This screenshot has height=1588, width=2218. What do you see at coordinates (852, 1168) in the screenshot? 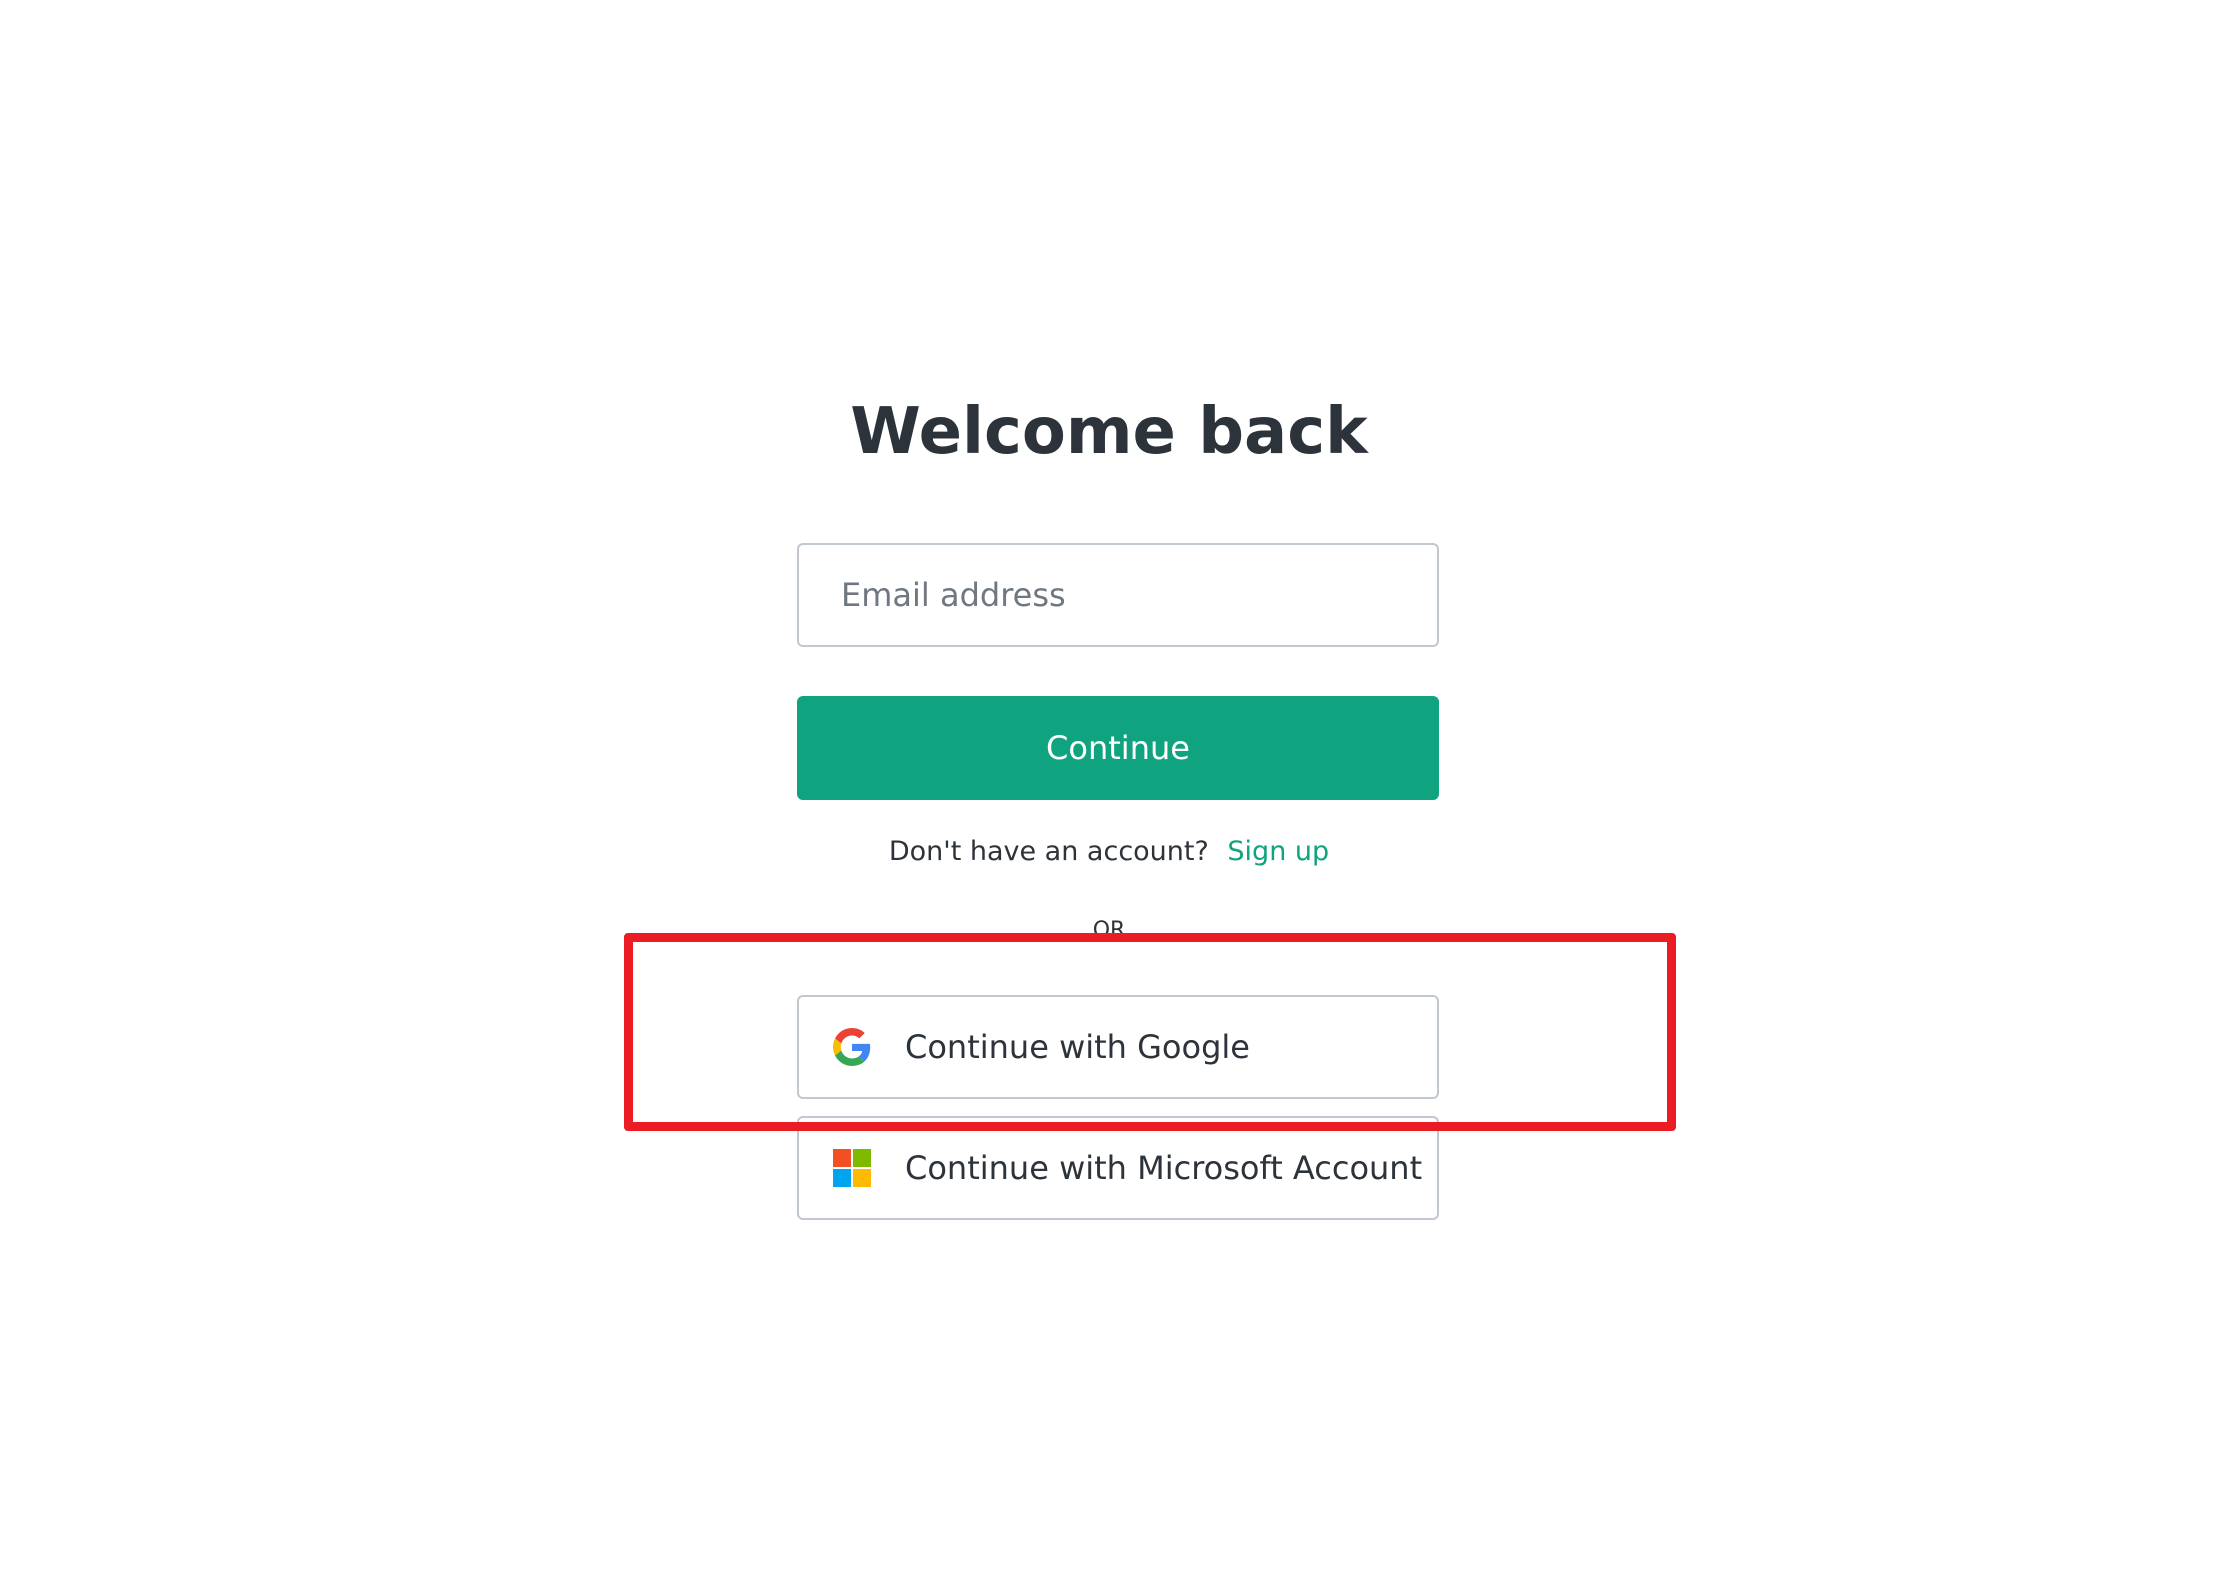
I see `microsoft-icon` at bounding box center [852, 1168].